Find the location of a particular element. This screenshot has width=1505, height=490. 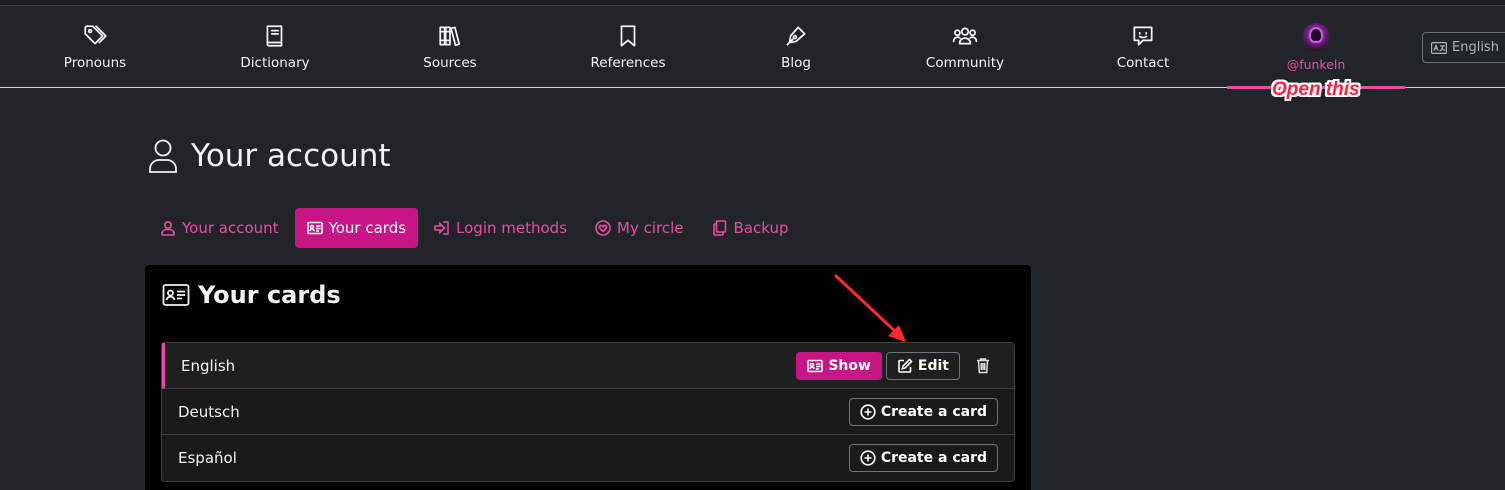

avatar is located at coordinates (1316, 36).